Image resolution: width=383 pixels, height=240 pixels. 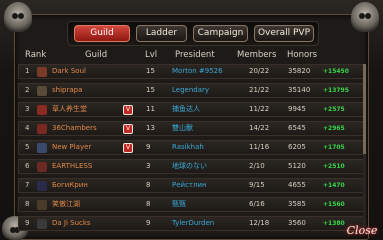 I want to click on rank-cell: 3, so click(x=27, y=109).